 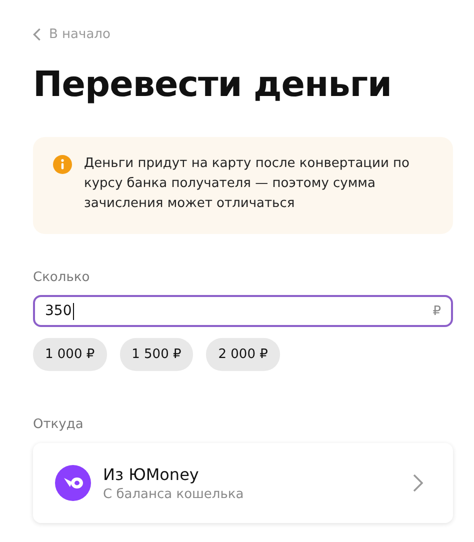 I want to click on amount-chip: 2 000 ₽, so click(x=243, y=354).